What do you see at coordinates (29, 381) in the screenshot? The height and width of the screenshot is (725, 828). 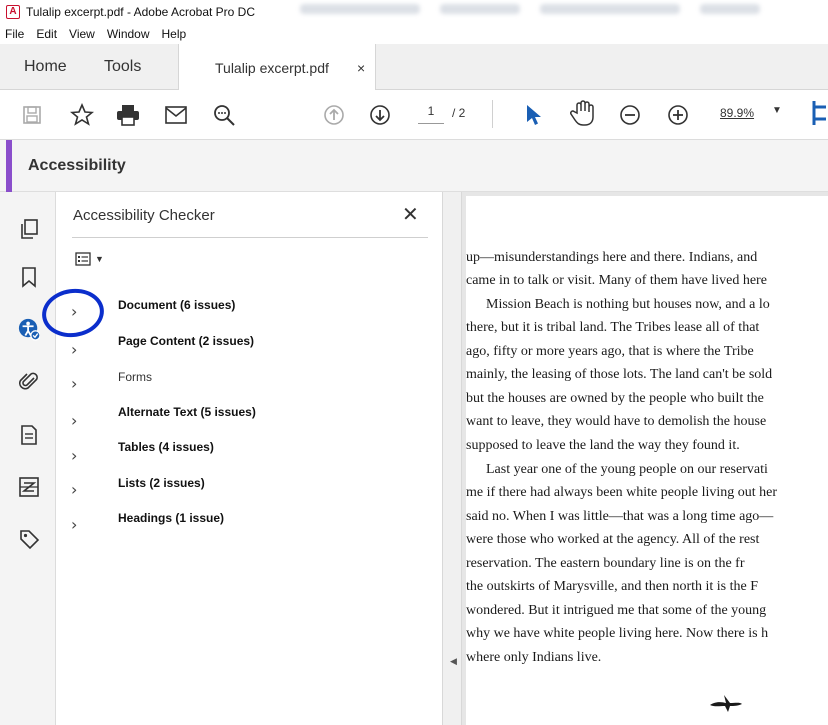 I see `attachments-icon` at bounding box center [29, 381].